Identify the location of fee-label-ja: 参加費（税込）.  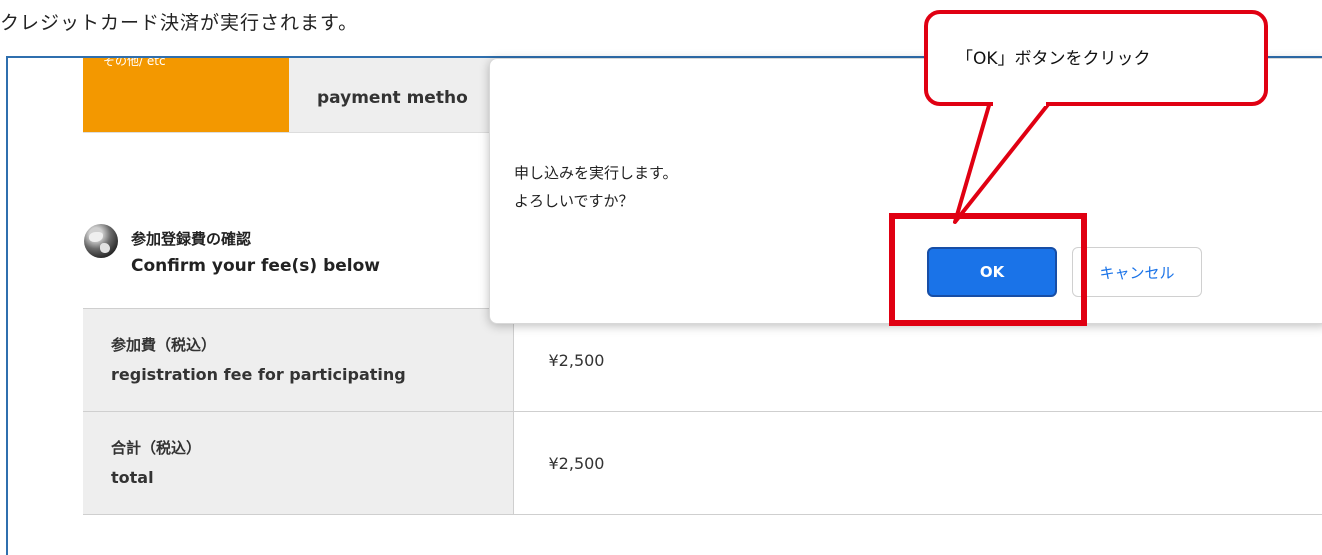
(164, 345).